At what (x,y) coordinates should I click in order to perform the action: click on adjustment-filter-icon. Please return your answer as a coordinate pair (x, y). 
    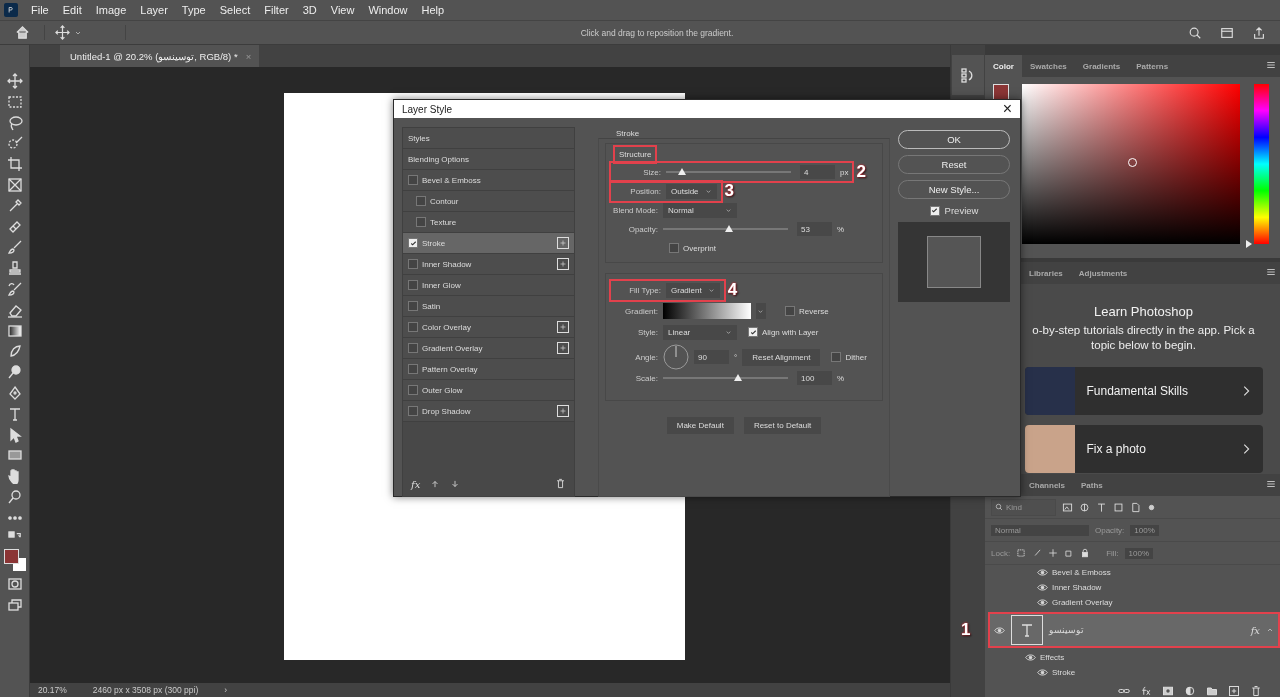
    Looking at the image, I should click on (1084, 507).